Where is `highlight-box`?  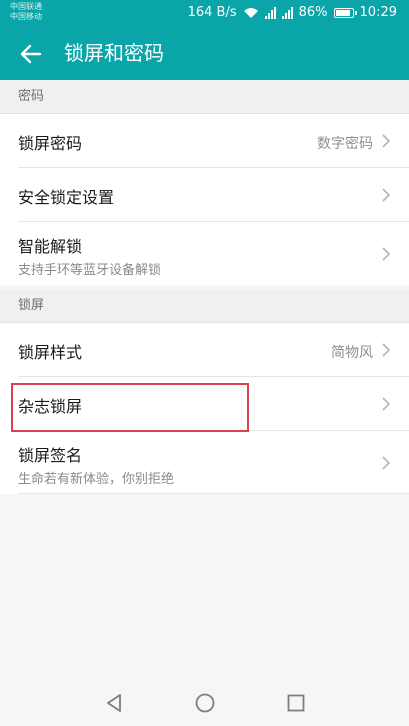 highlight-box is located at coordinates (130, 407).